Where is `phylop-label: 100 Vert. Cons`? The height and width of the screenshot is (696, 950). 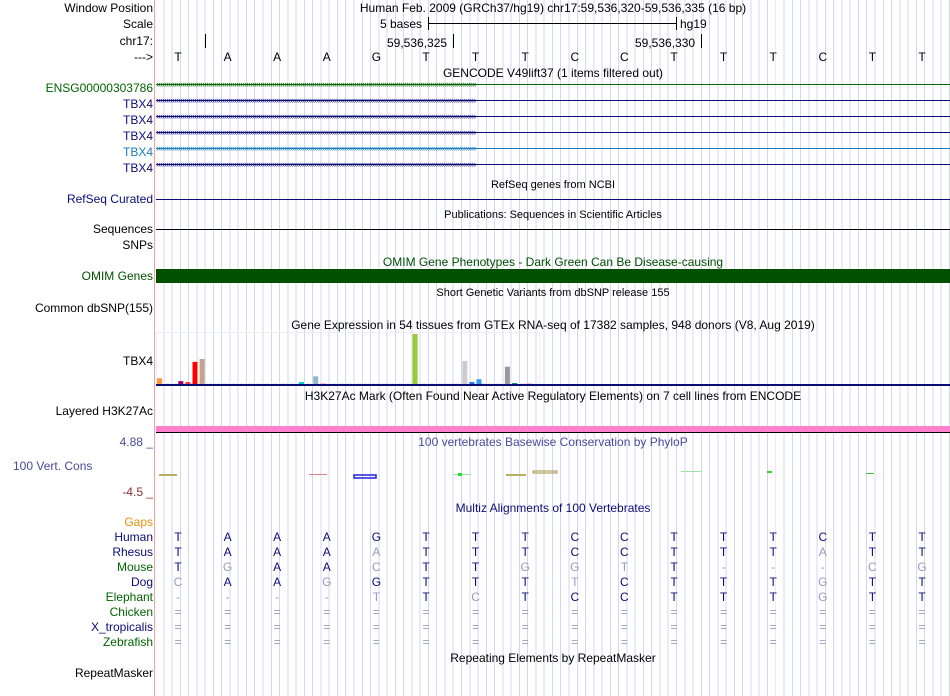
phylop-label: 100 Vert. Cons is located at coordinates (52, 466).